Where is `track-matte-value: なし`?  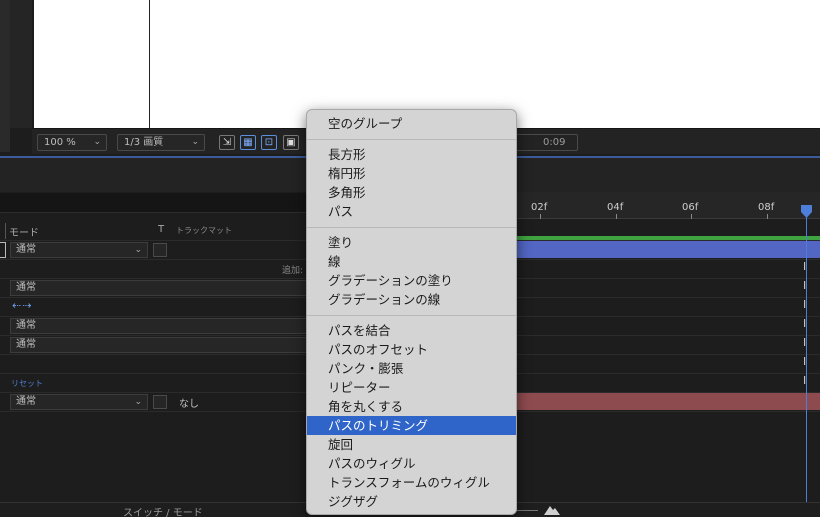 track-matte-value: なし is located at coordinates (189, 402).